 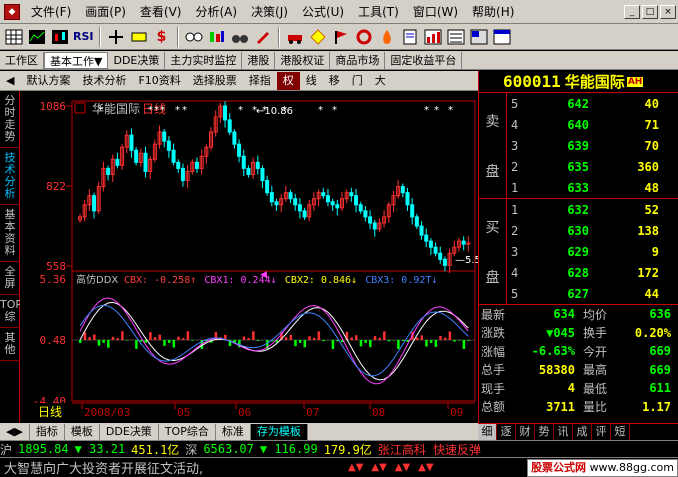 I want to click on sz-index: 6563.07, so click(x=228, y=449).